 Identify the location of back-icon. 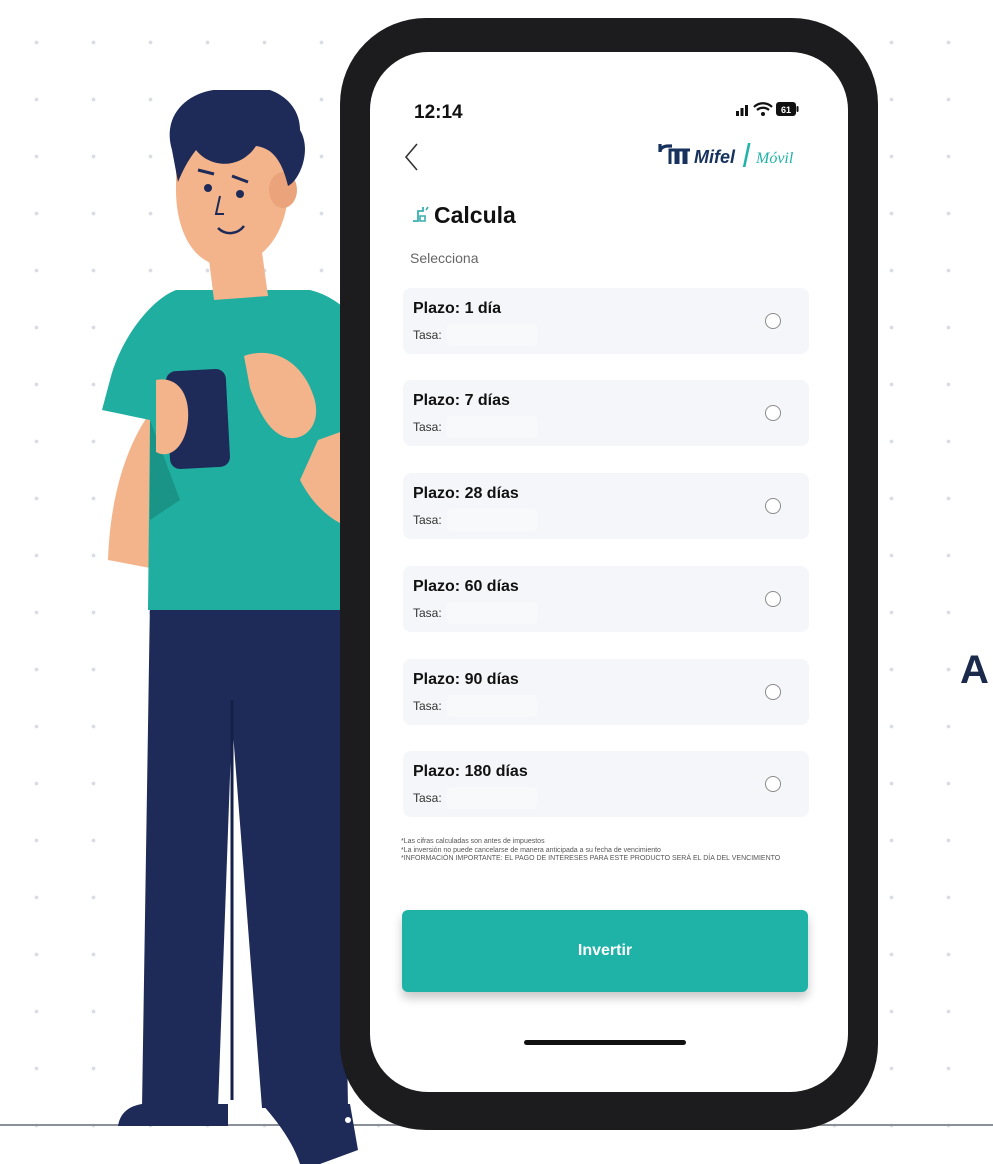
(412, 157).